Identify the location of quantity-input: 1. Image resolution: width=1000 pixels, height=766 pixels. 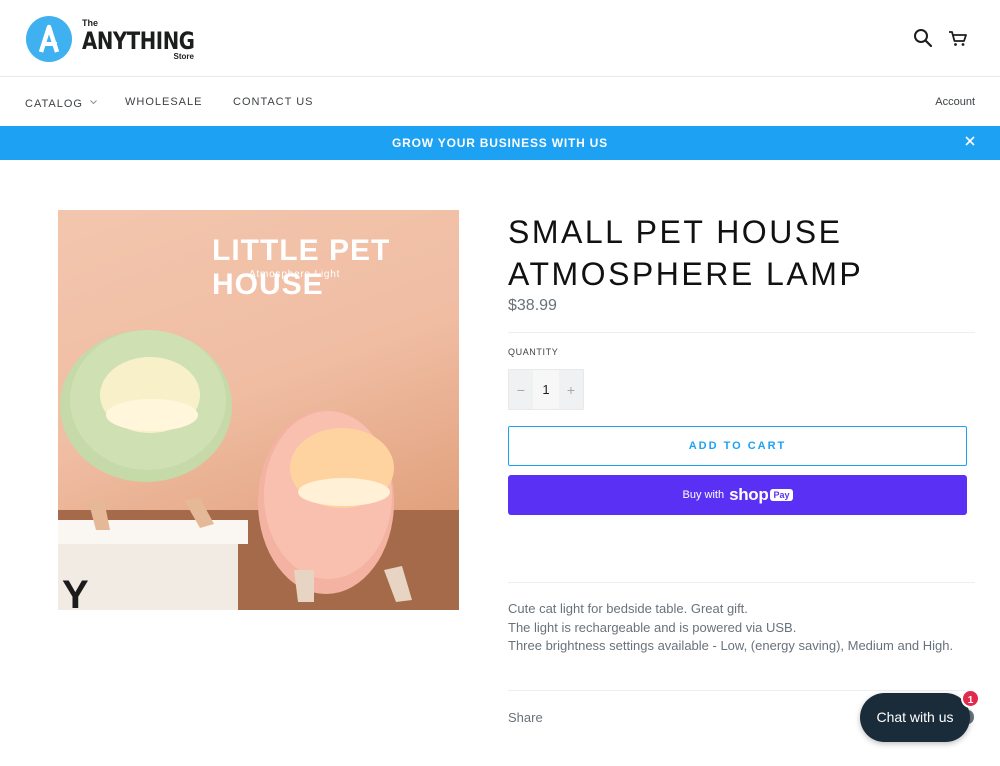
(546, 389).